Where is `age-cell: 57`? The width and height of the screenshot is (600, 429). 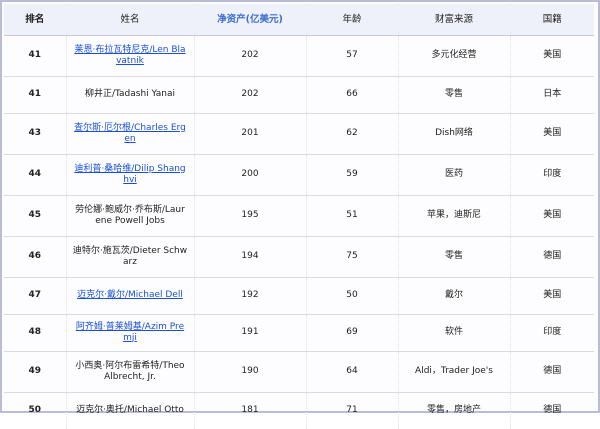 age-cell: 57 is located at coordinates (352, 56).